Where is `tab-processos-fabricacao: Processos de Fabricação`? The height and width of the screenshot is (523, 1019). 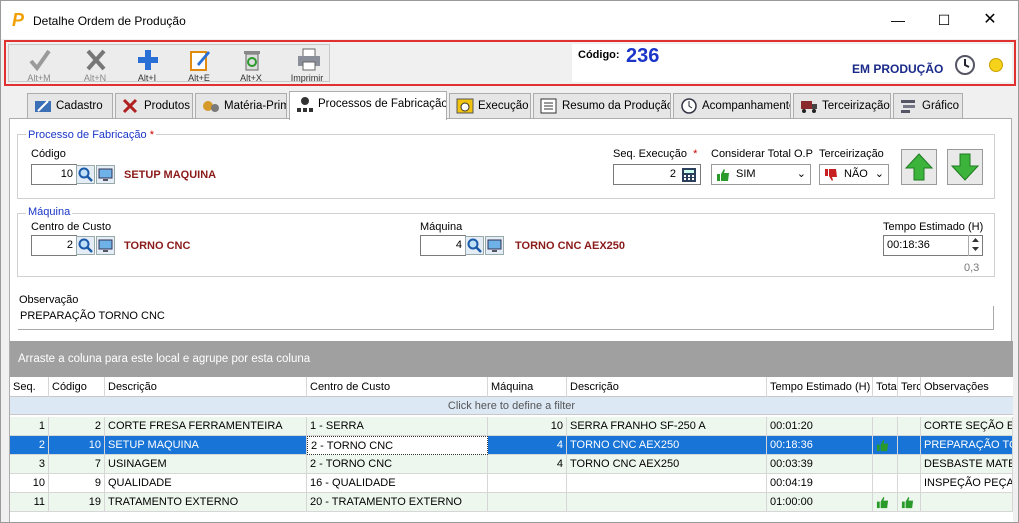
tab-processos-fabricacao: Processos de Fabricação is located at coordinates (368, 105).